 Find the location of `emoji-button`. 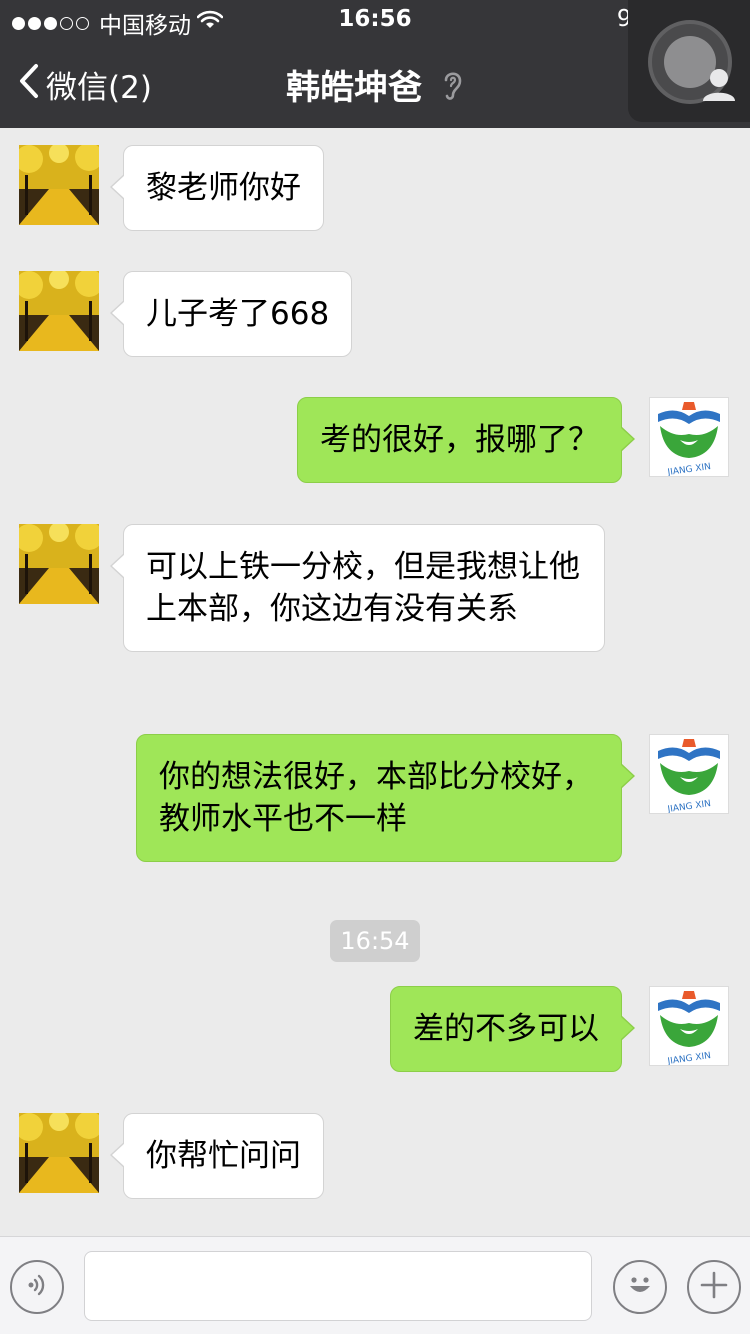

emoji-button is located at coordinates (640, 1287).